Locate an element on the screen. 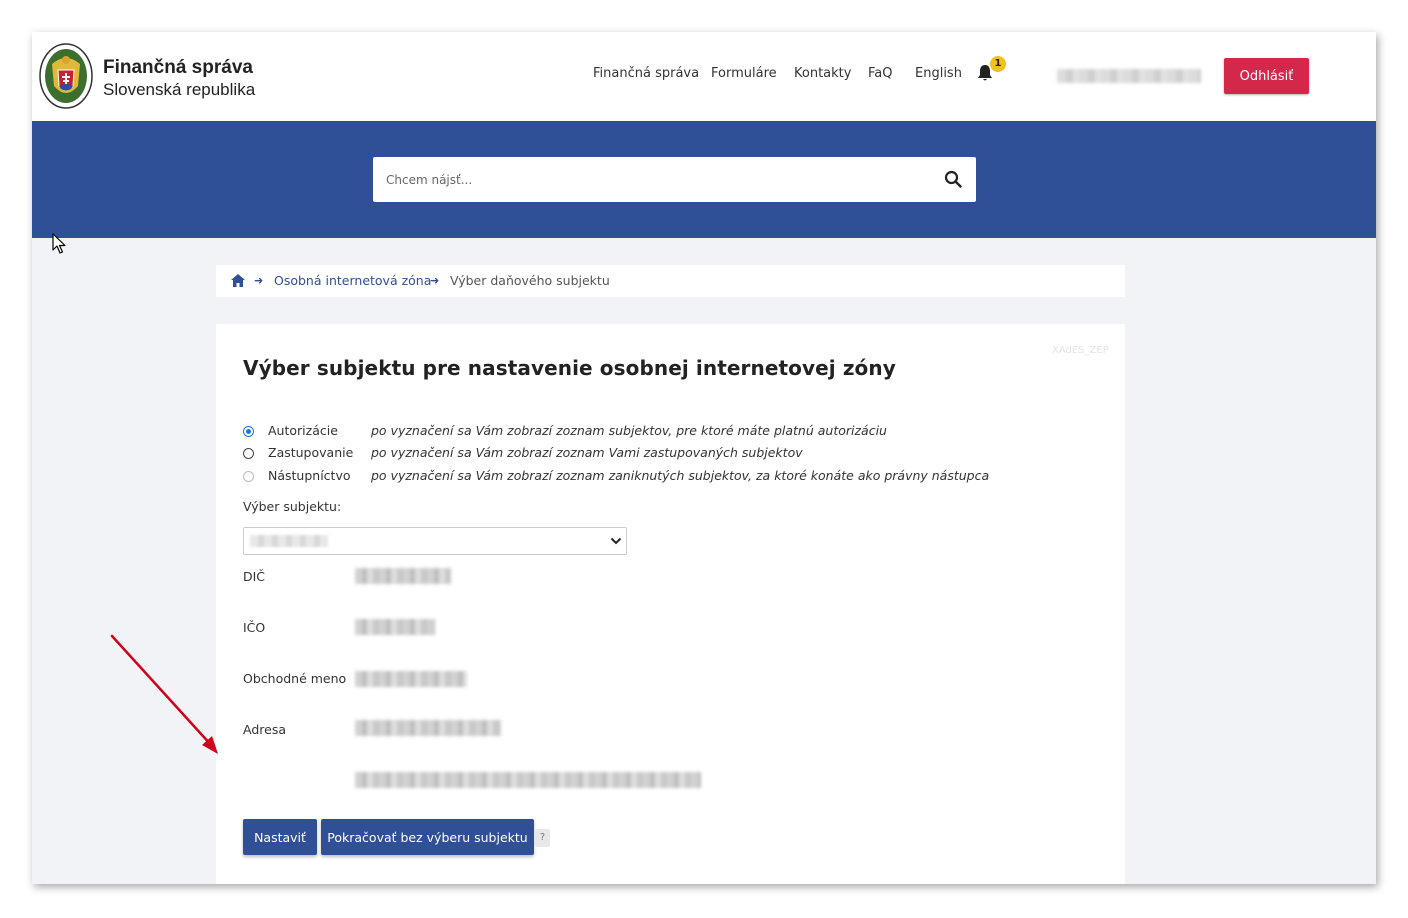 This screenshot has width=1408, height=918. field-label-ico: IČO is located at coordinates (254, 627).